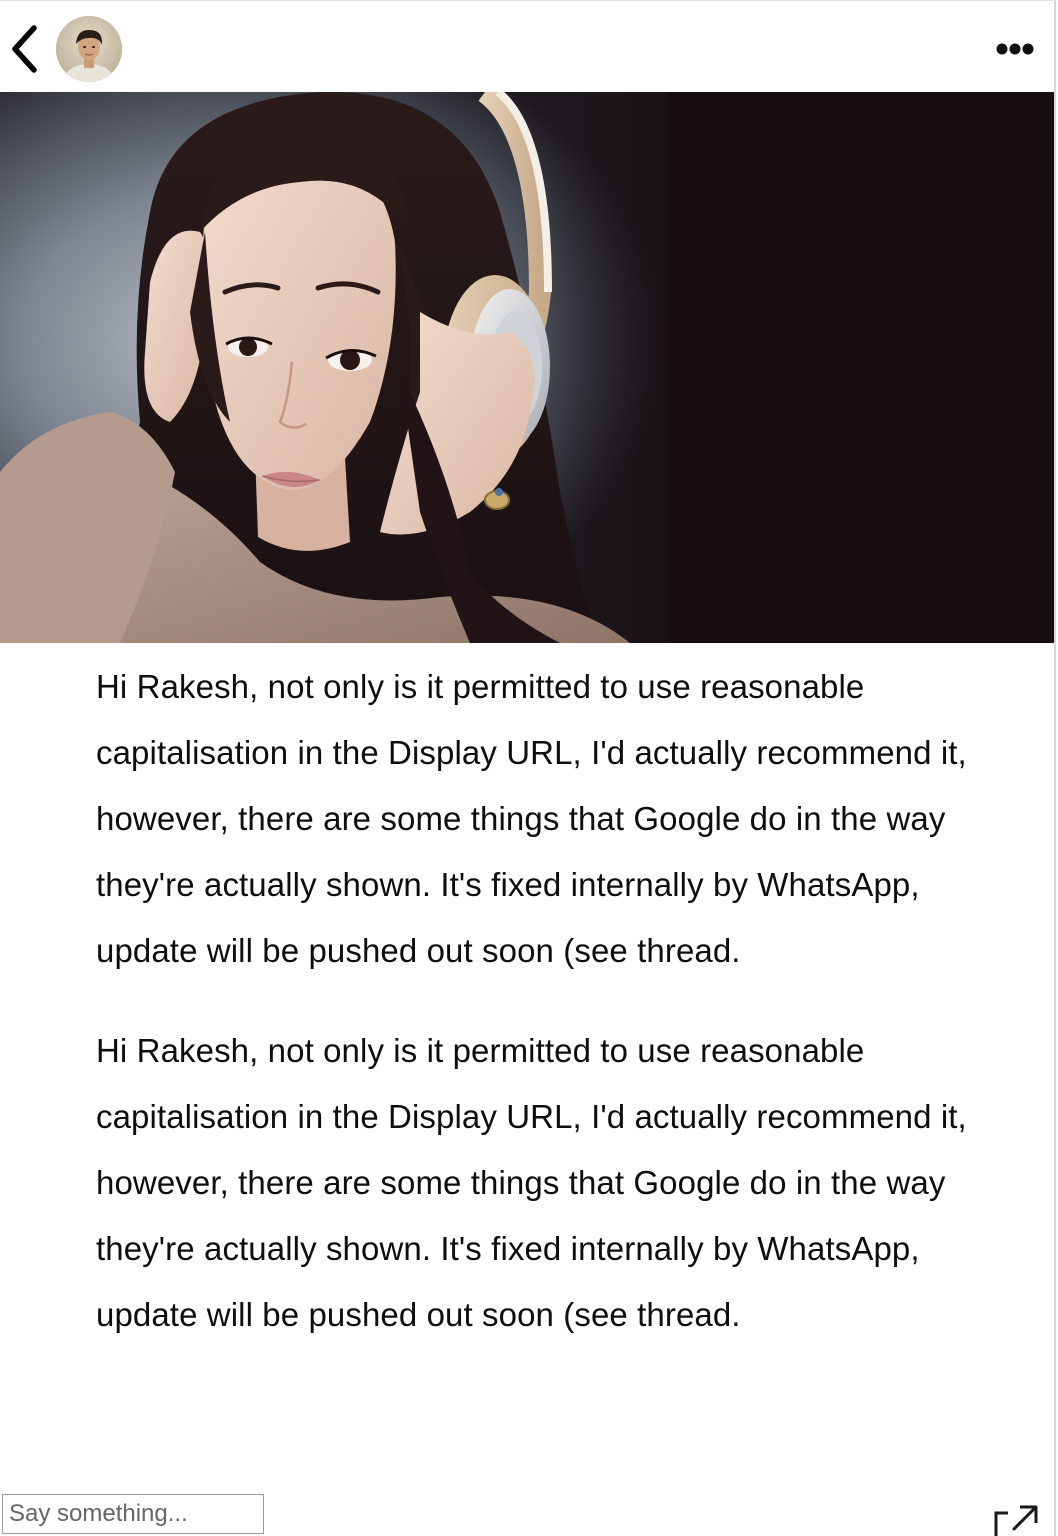 Image resolution: width=1058 pixels, height=1536 pixels. I want to click on chevron-left-icon, so click(24, 49).